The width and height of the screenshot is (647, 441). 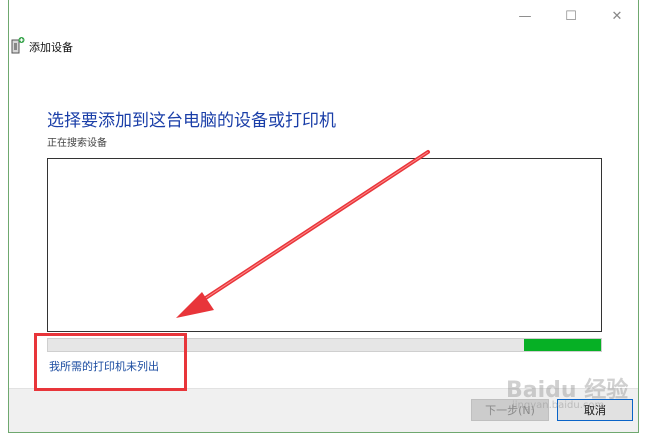 What do you see at coordinates (571, 16) in the screenshot?
I see `maximize-button: ☐` at bounding box center [571, 16].